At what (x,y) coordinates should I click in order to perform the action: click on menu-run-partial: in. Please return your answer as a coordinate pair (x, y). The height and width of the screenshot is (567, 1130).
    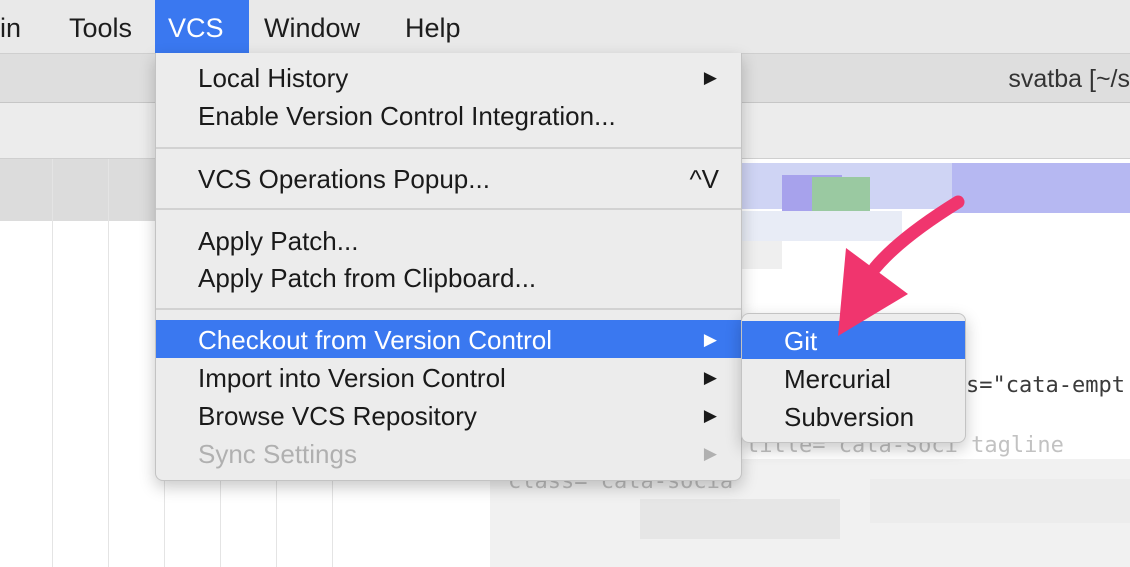
    Looking at the image, I should click on (17, 26).